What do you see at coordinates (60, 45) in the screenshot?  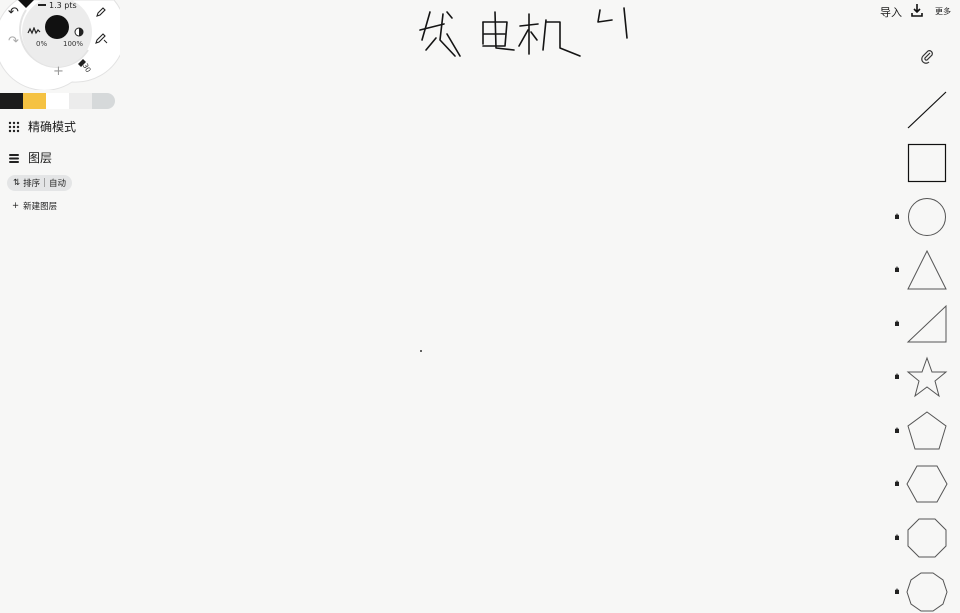 I see `tool-wheel: ↶ ↷ 1.3 pts 0% 100% 30 +` at bounding box center [60, 45].